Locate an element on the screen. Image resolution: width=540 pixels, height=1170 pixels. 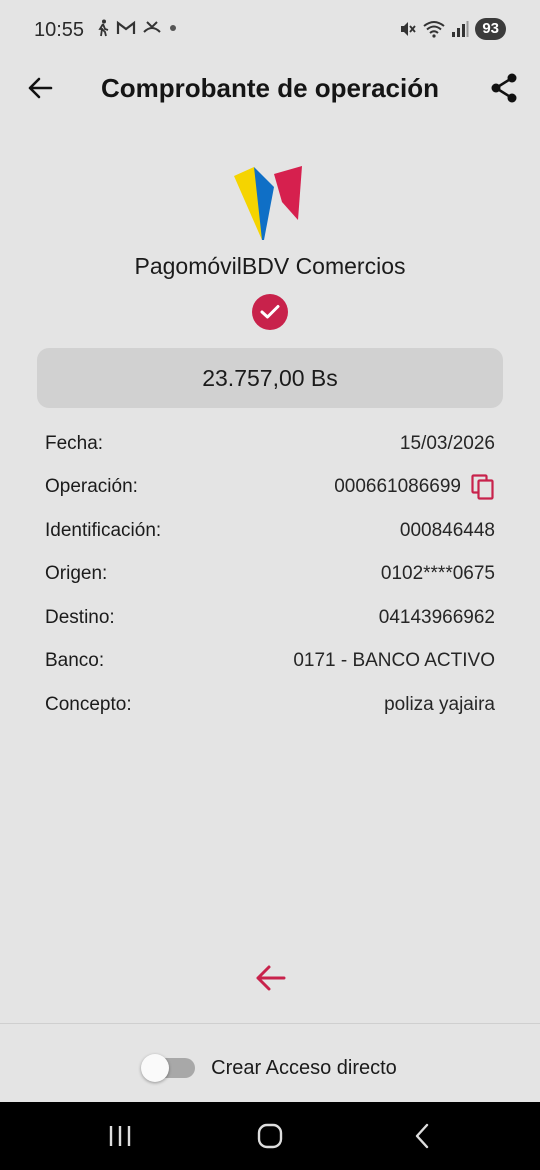
concepto-value: poliza yajaira is located at coordinates (439, 704).